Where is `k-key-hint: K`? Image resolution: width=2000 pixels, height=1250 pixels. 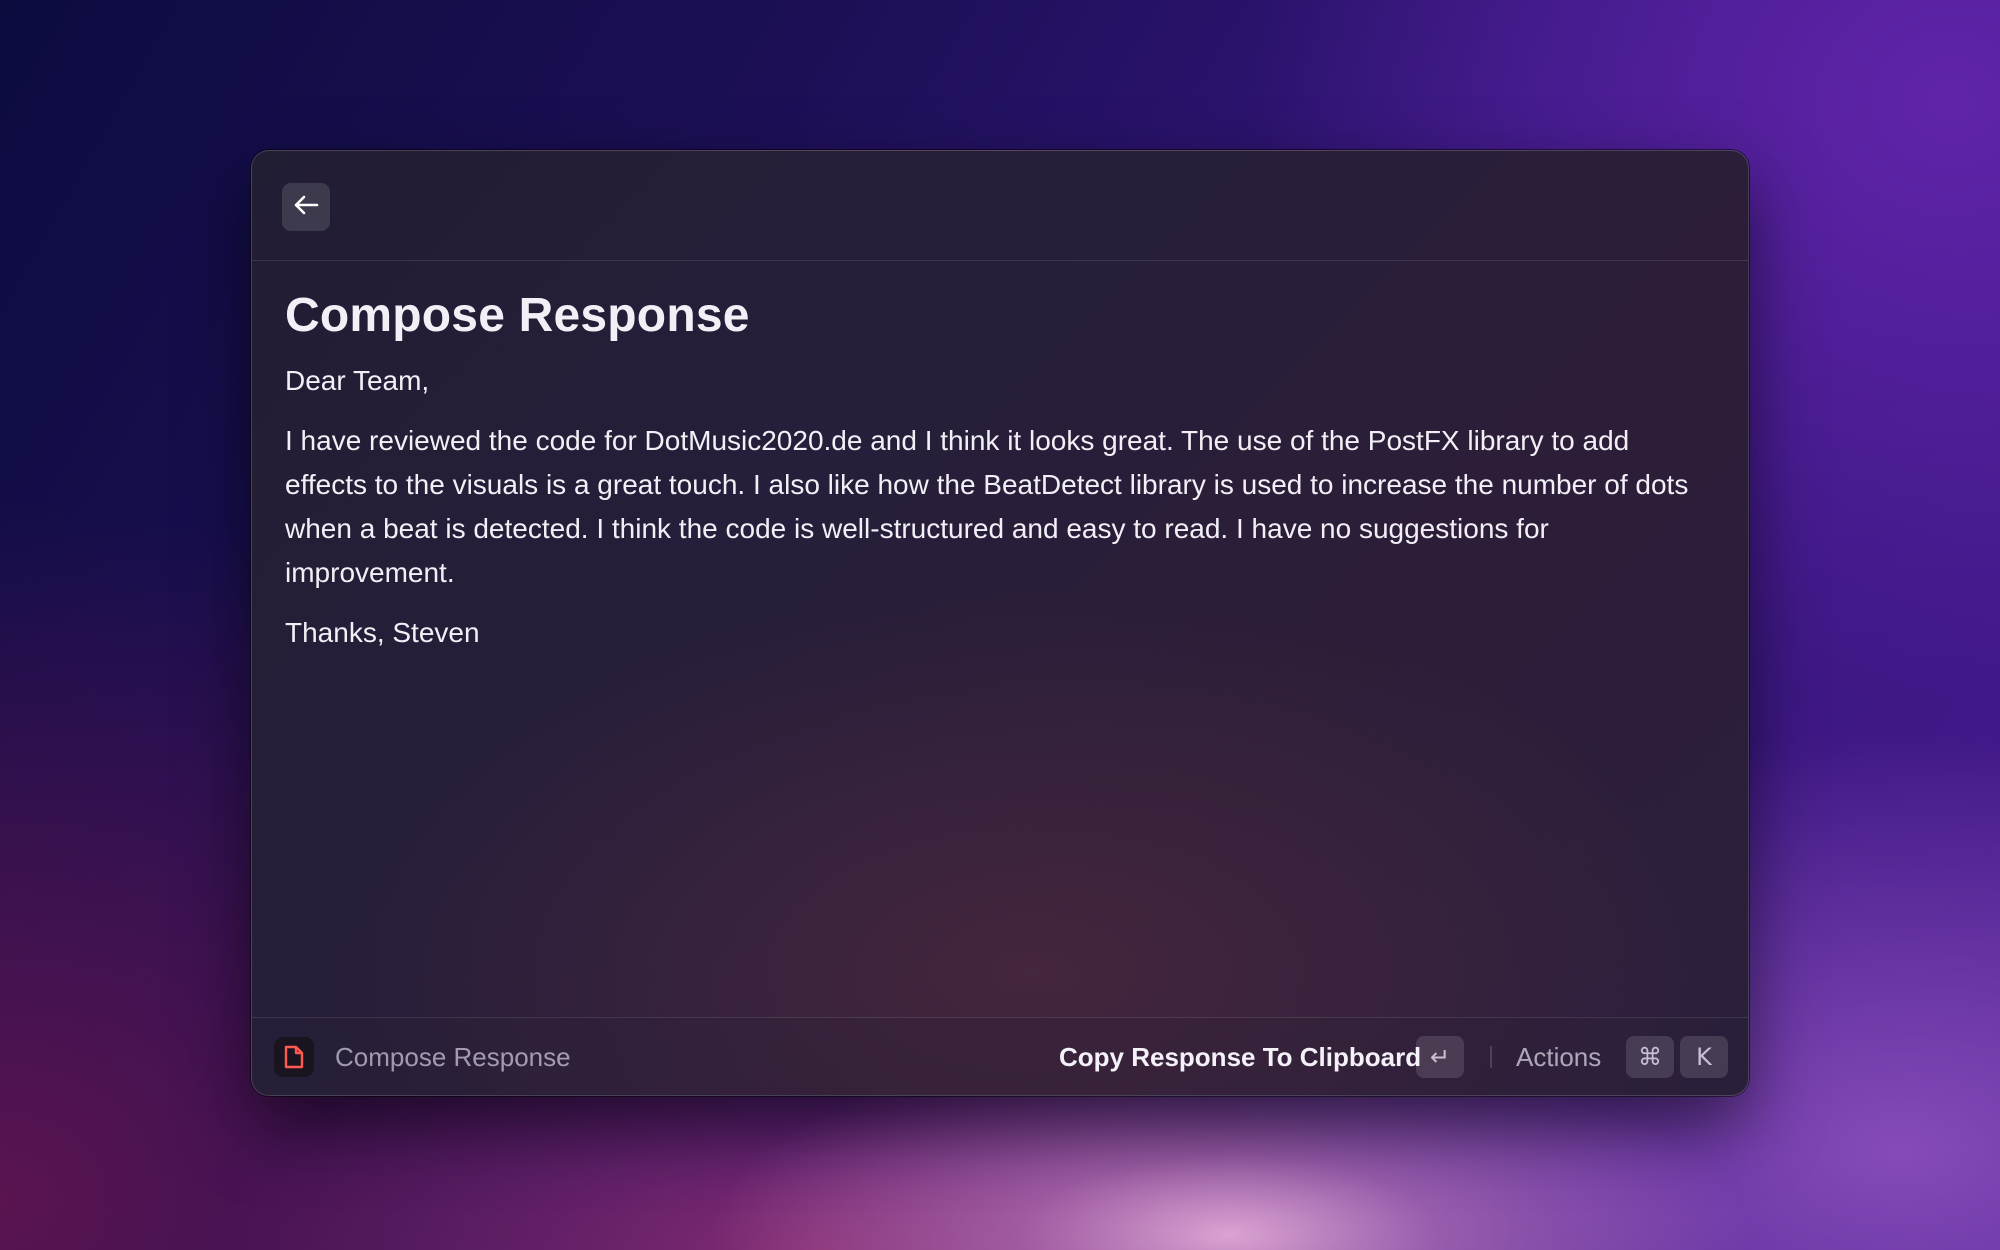
k-key-hint: K is located at coordinates (1704, 1057).